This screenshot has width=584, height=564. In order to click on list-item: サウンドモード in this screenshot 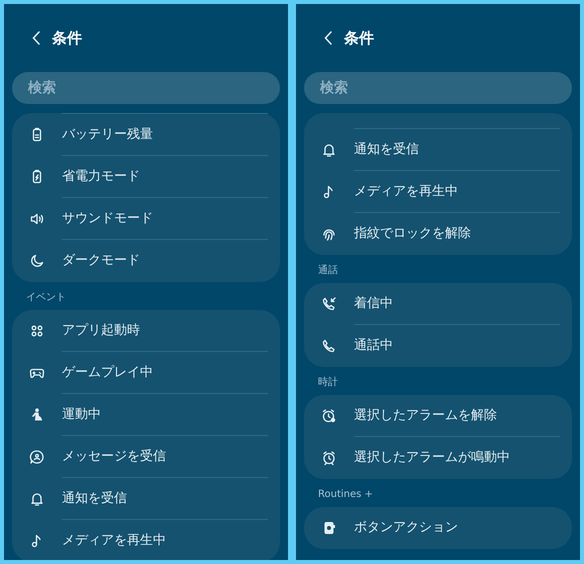, I will do `click(146, 219)`.